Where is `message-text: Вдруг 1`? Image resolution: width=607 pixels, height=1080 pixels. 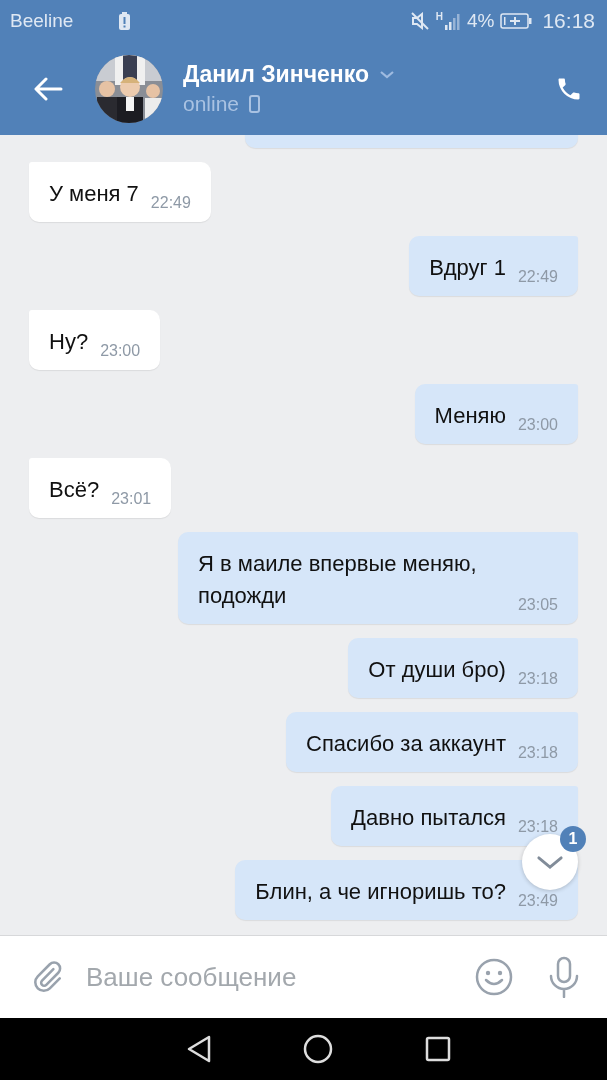 message-text: Вдруг 1 is located at coordinates (467, 268).